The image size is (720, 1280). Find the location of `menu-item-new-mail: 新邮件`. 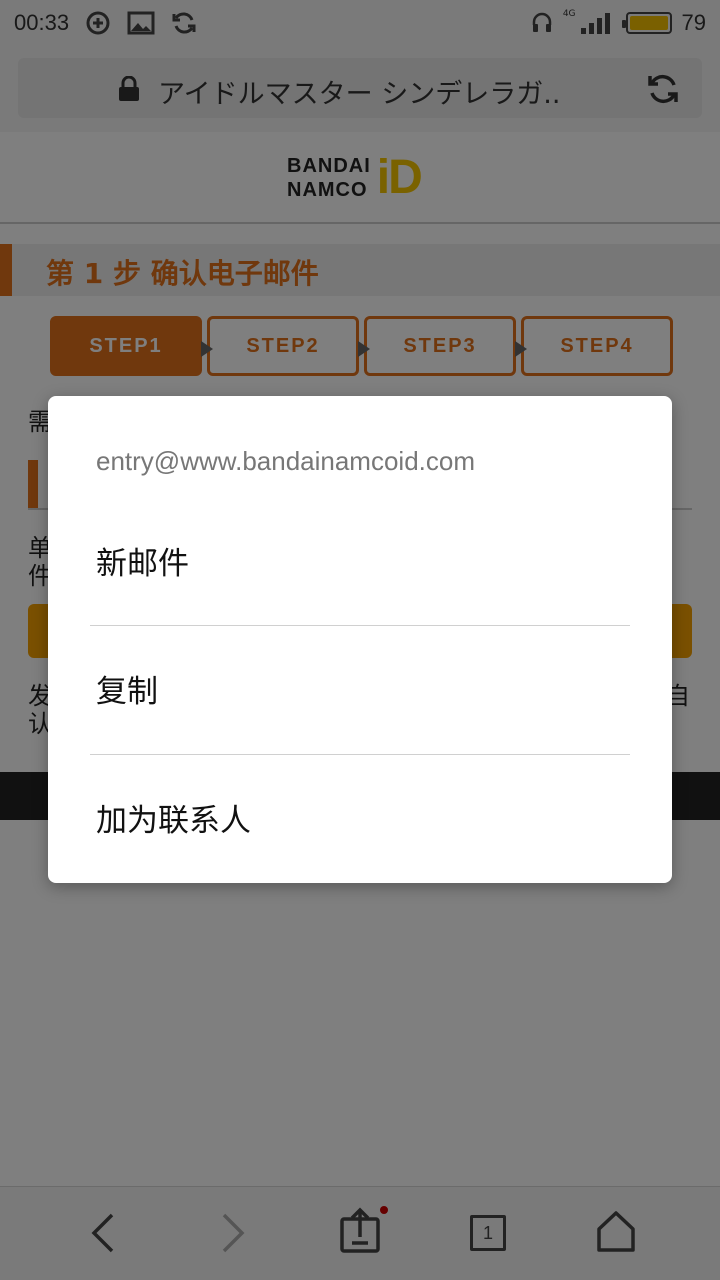

menu-item-new-mail: 新邮件 is located at coordinates (360, 562).